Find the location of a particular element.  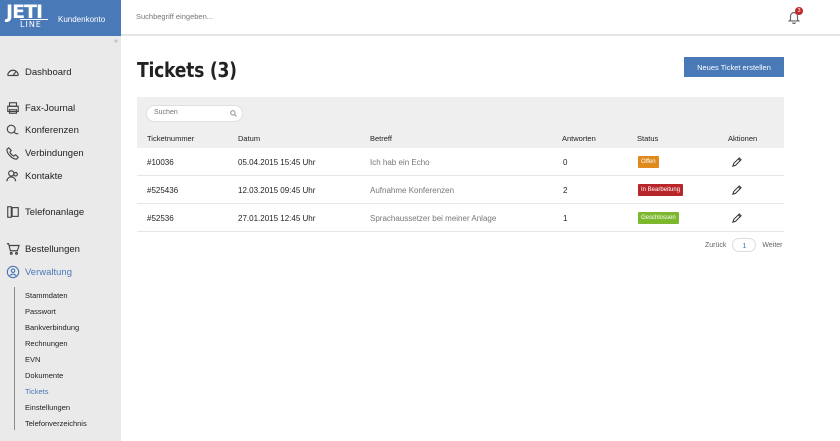

table-search-input is located at coordinates (189, 112).